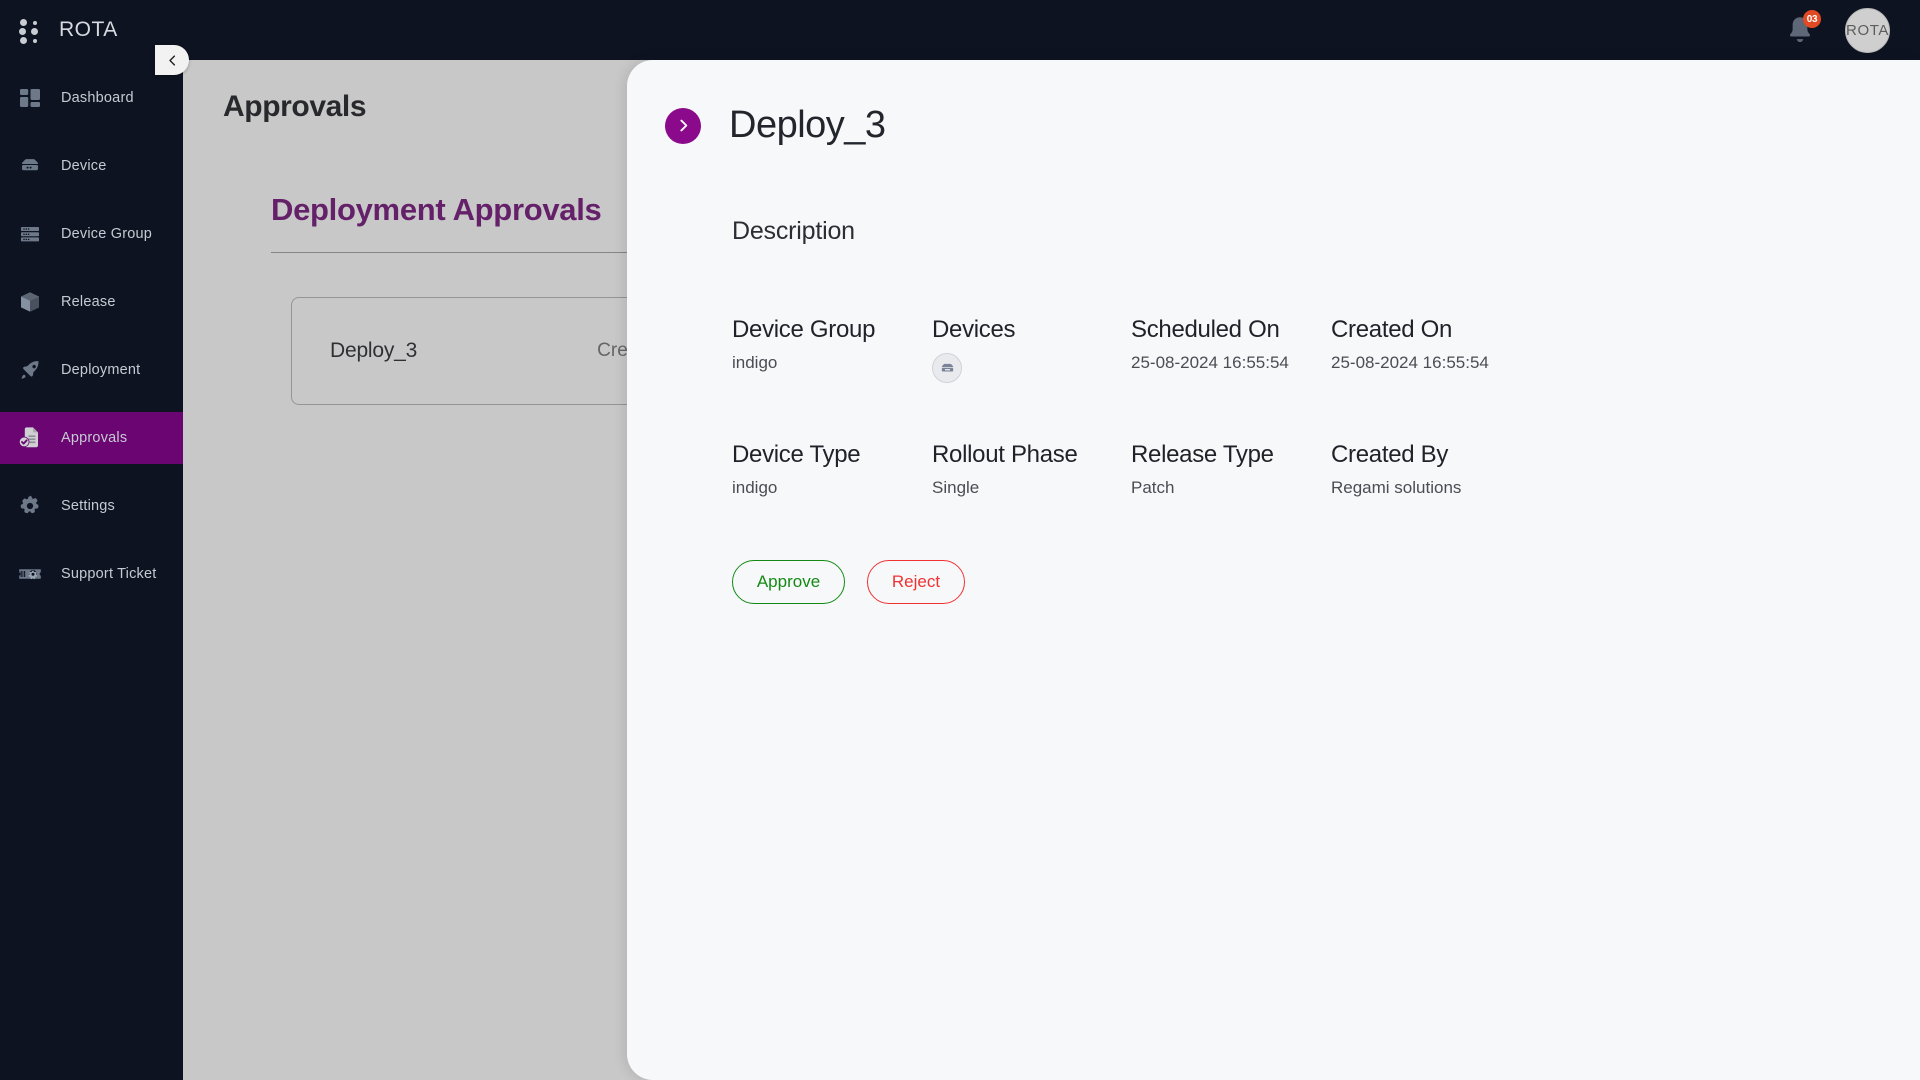 Image resolution: width=1920 pixels, height=1080 pixels. Describe the element at coordinates (31, 30) in the screenshot. I see `grid-dots-icon` at that location.